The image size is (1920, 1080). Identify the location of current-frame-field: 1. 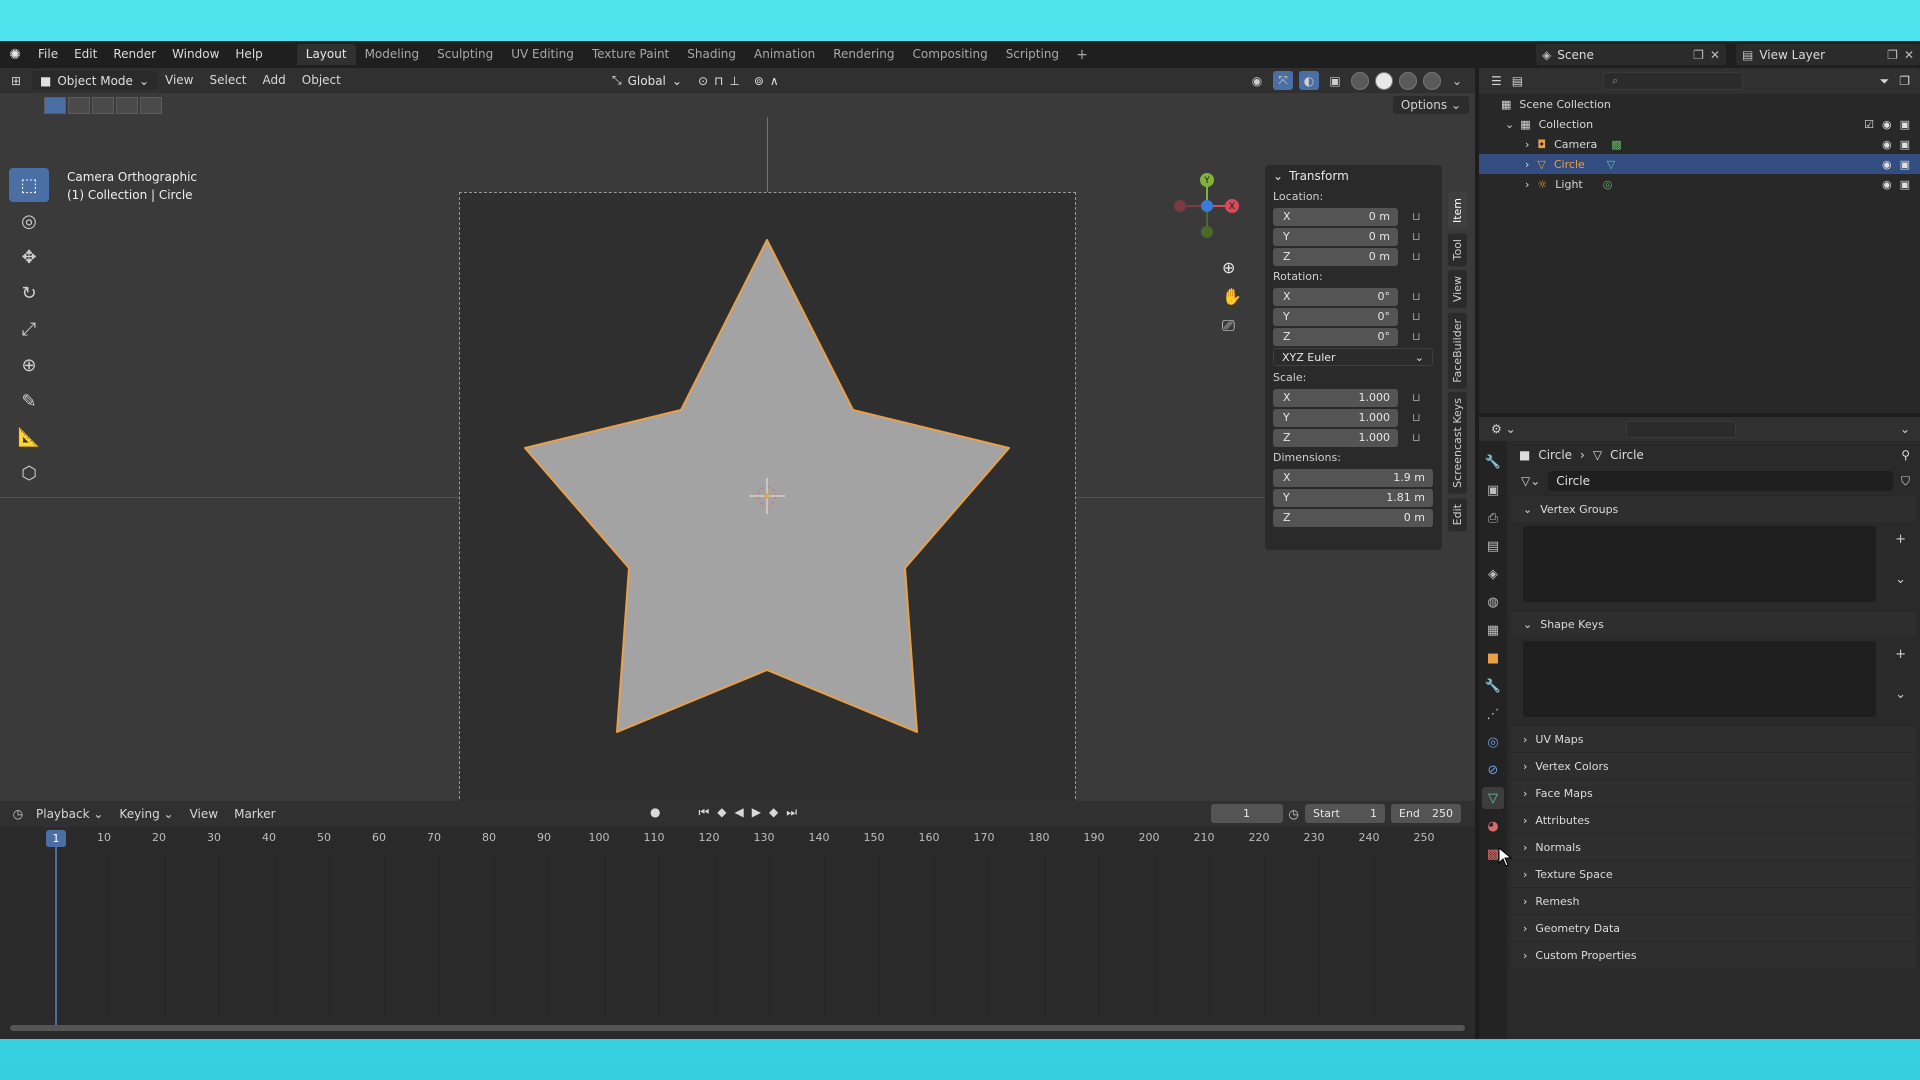
(1246, 813).